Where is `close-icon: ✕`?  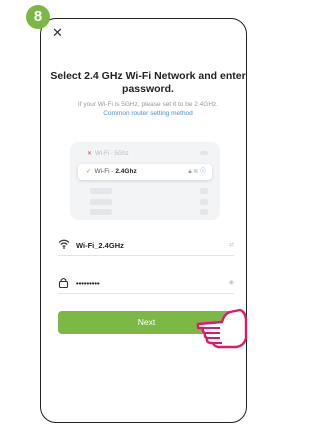
close-icon: ✕ is located at coordinates (57, 33).